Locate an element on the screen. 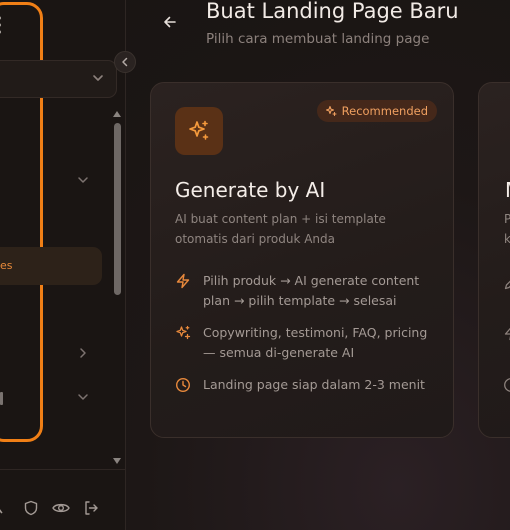 This screenshot has height=530, width=510. card-description-line: k is located at coordinates (507, 239).